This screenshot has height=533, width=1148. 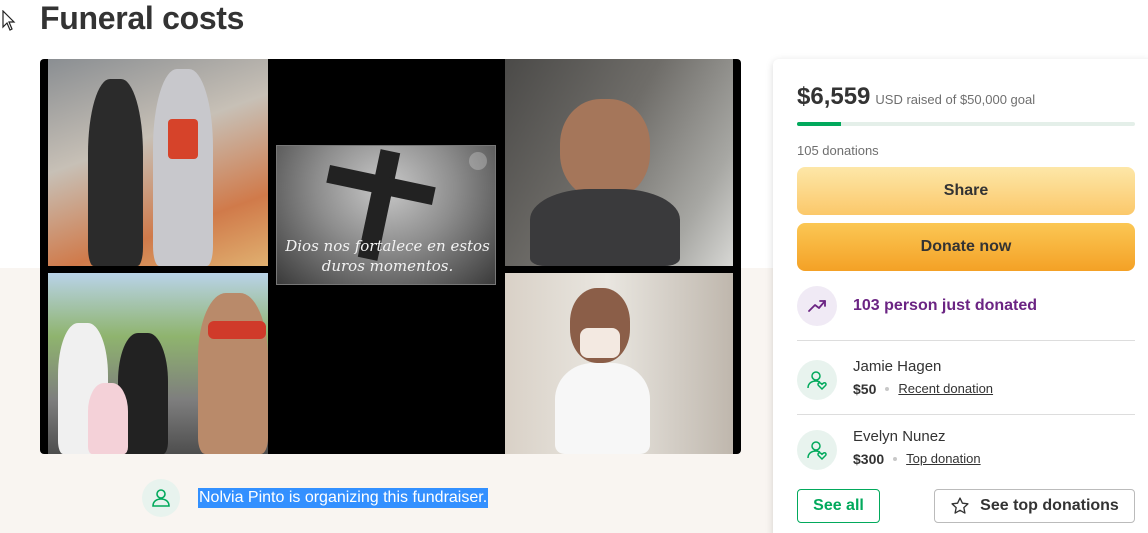 What do you see at coordinates (619, 363) in the screenshot?
I see `photo-boy` at bounding box center [619, 363].